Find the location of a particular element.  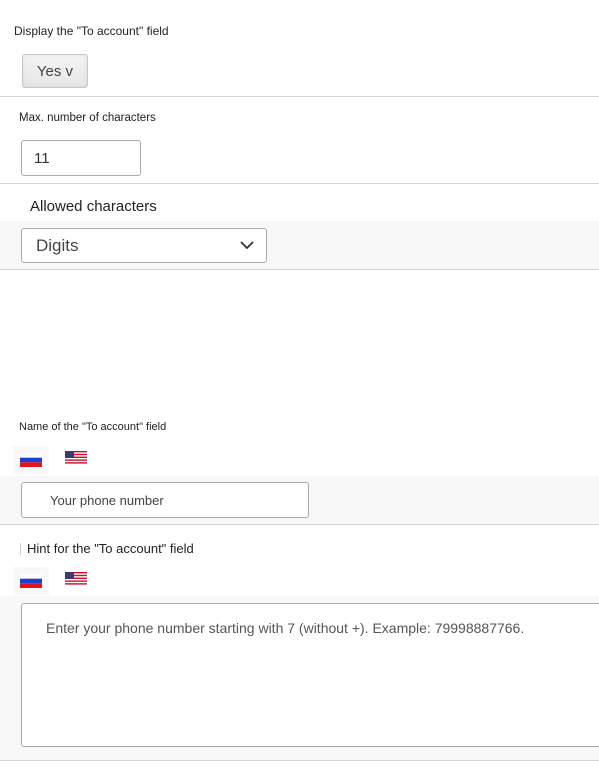

display-to-account-label: Display the "To account" field is located at coordinates (91, 31).